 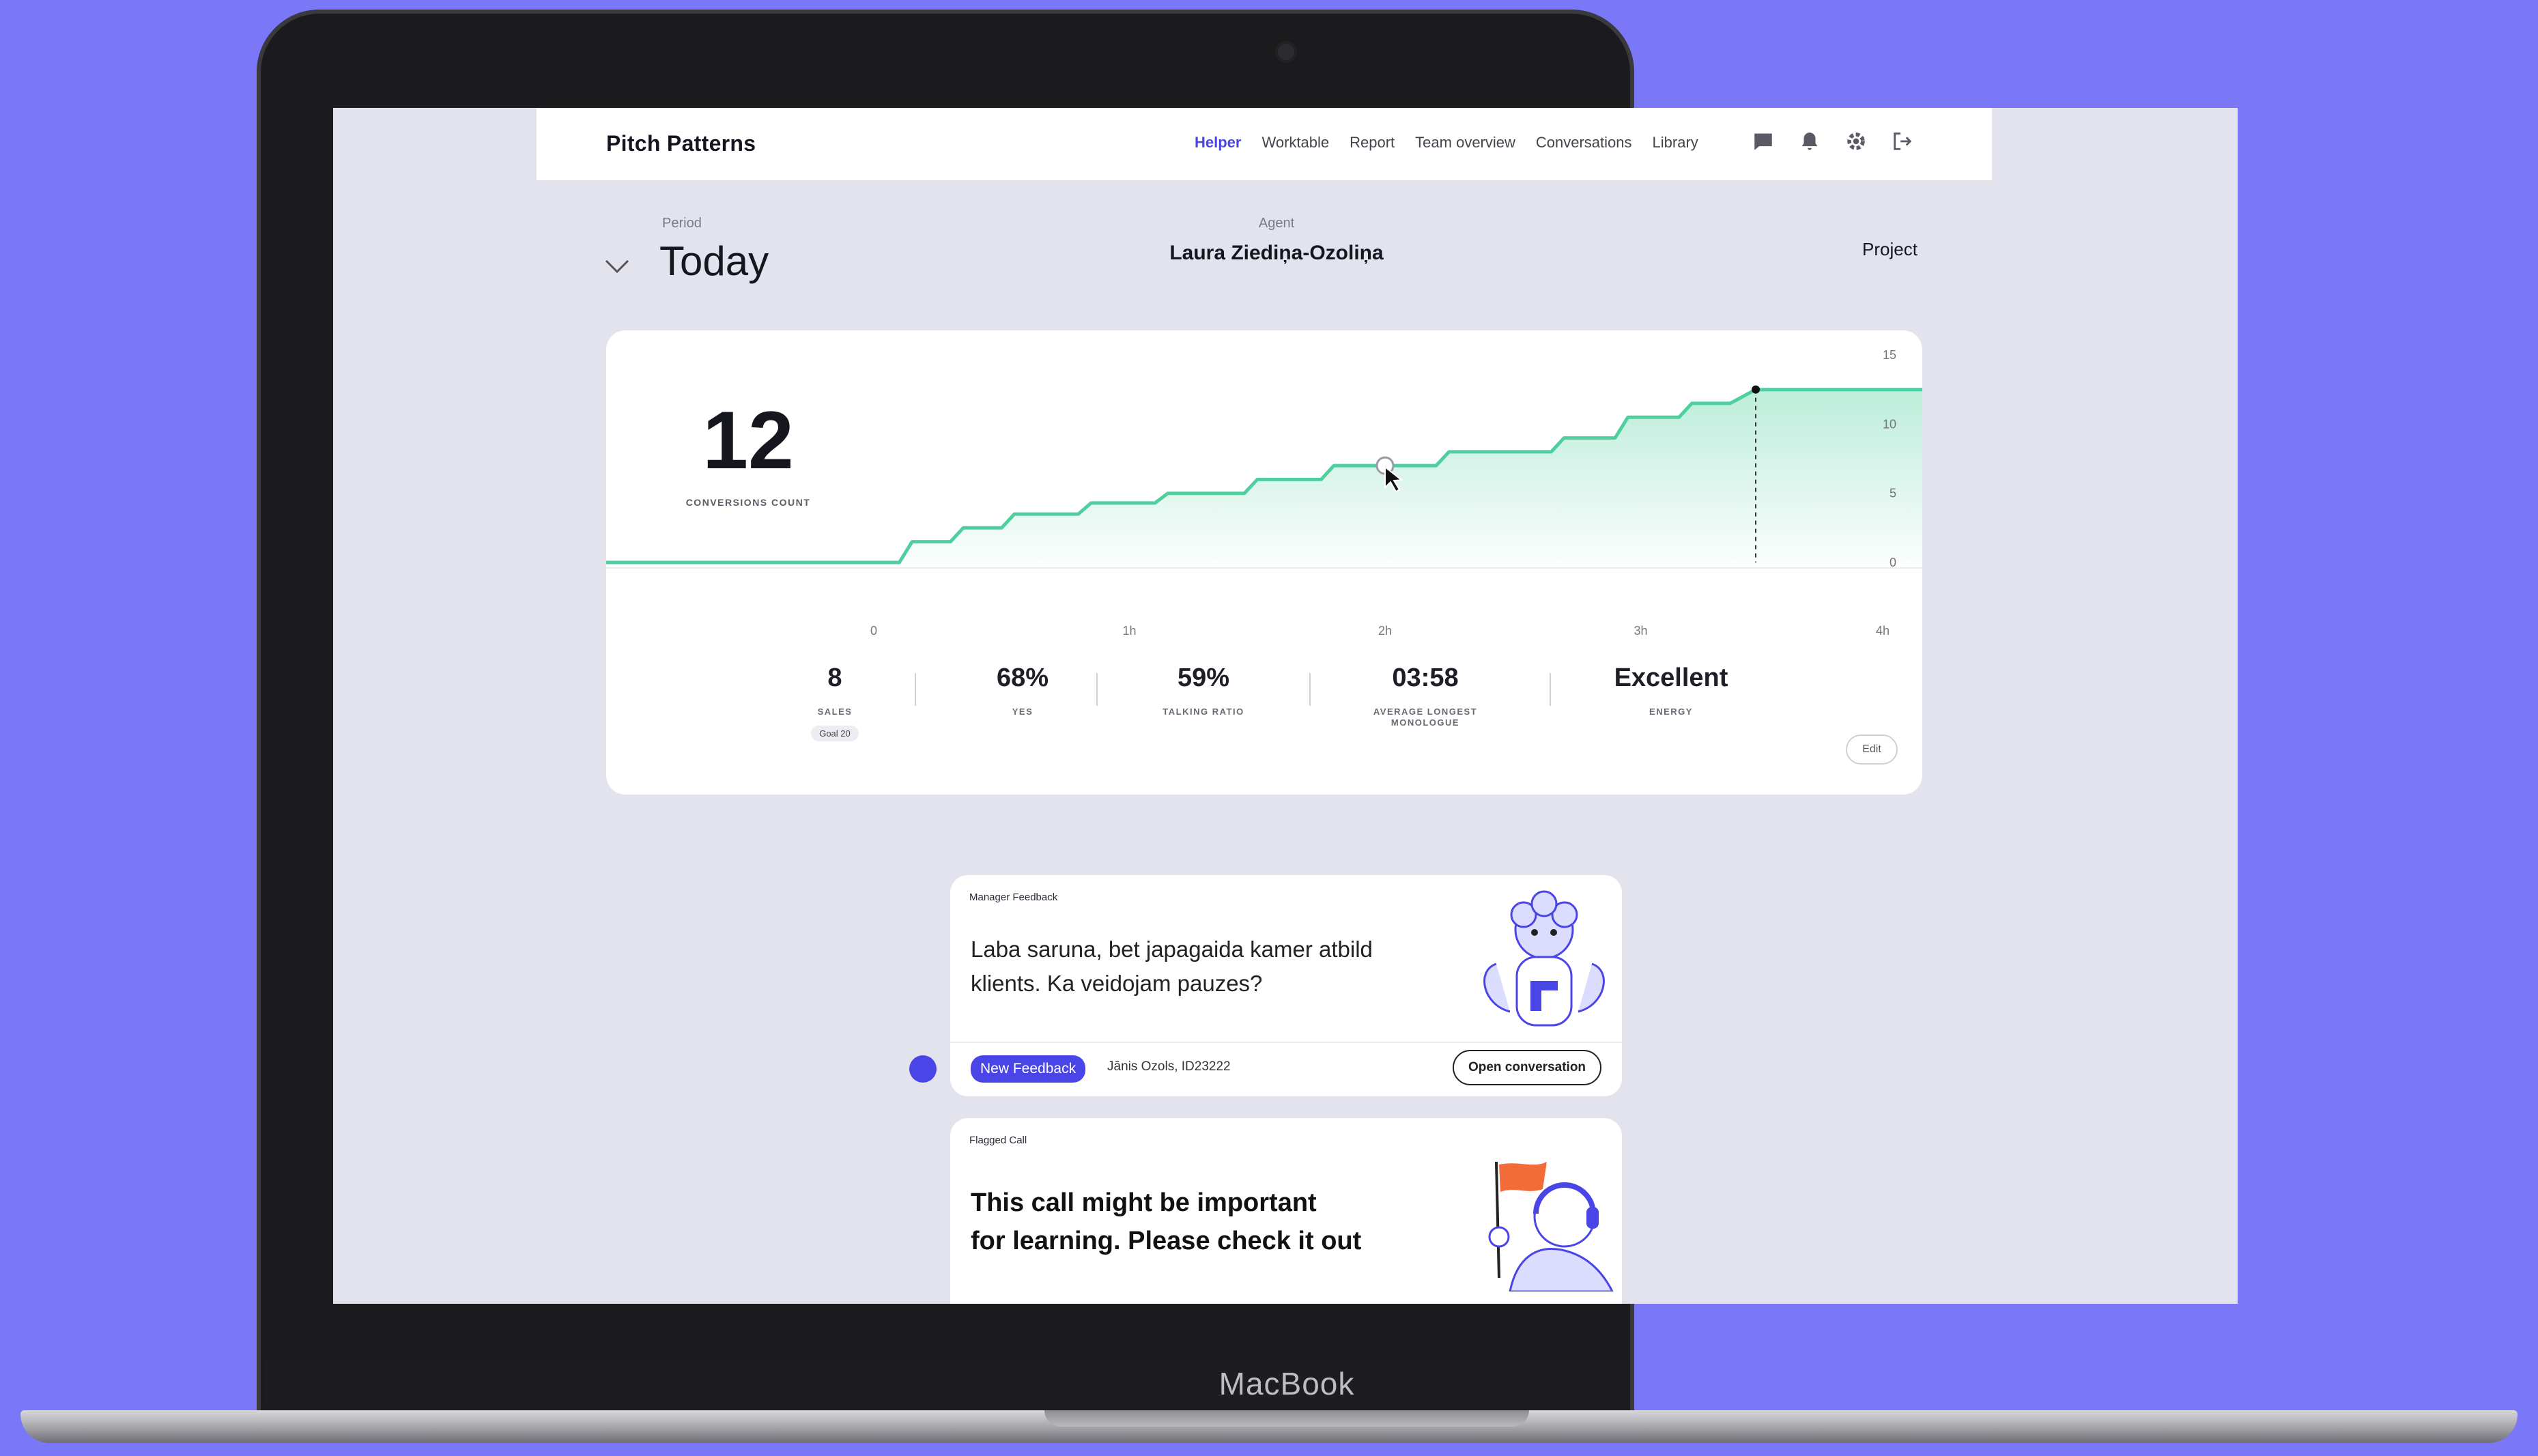 What do you see at coordinates (1172, 949) in the screenshot?
I see `feedback-message-line: Laba saruna, bet japagaida kamer atbild` at bounding box center [1172, 949].